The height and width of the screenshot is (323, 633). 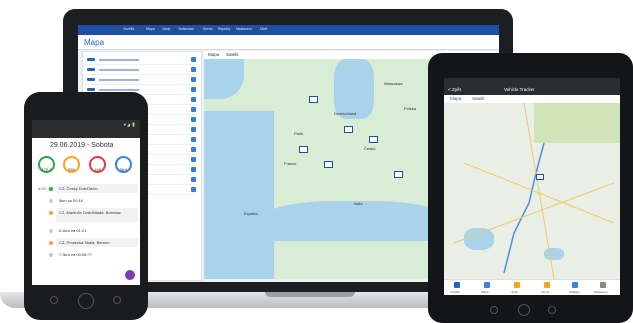 I want to click on add-button, so click(x=130, y=275).